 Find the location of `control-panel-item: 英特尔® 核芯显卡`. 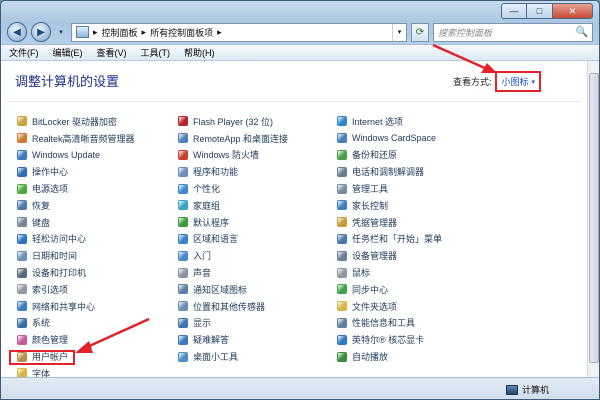

control-panel-item: 英特尔® 核芯显卡 is located at coordinates (419, 339).